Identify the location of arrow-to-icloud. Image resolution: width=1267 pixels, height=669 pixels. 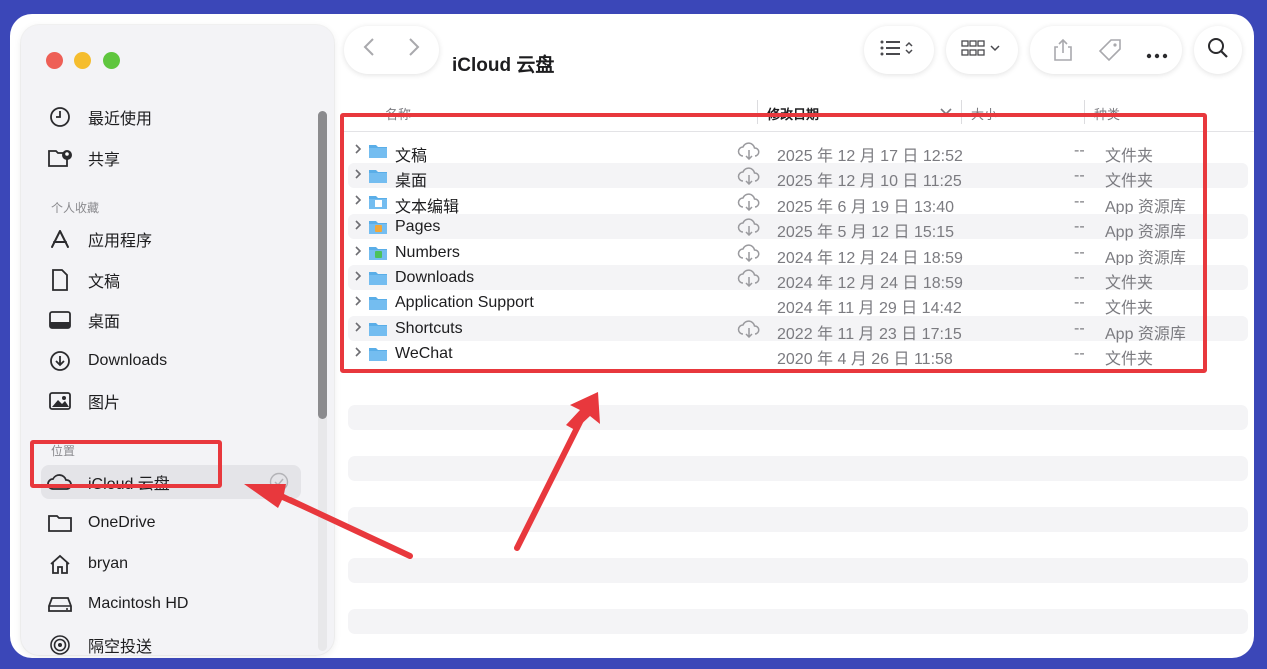
(328, 521).